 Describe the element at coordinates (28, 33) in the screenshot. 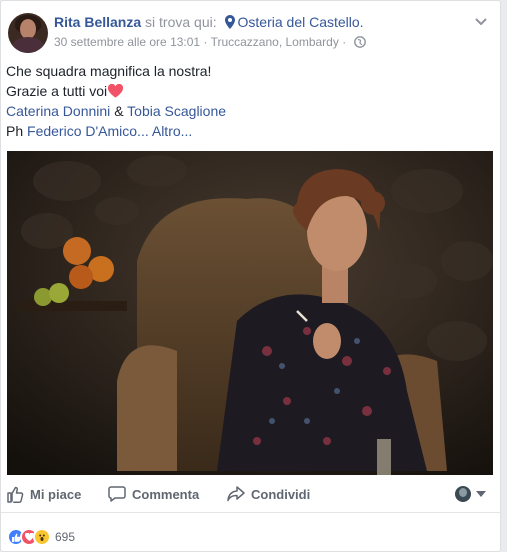

I see `author-avatar` at that location.